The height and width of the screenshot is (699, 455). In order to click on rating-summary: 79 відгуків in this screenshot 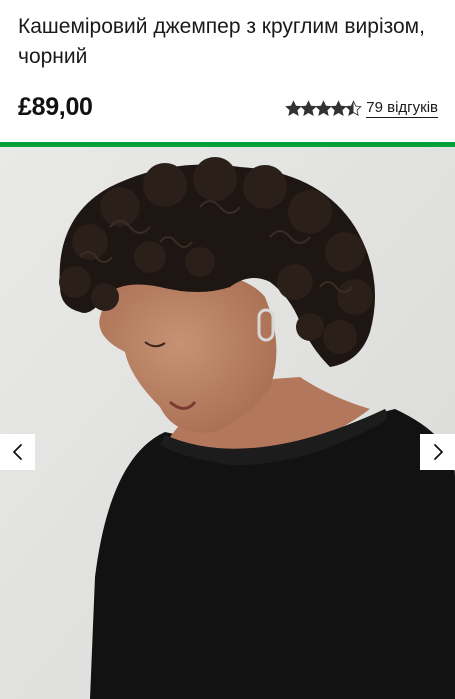, I will do `click(361, 108)`.